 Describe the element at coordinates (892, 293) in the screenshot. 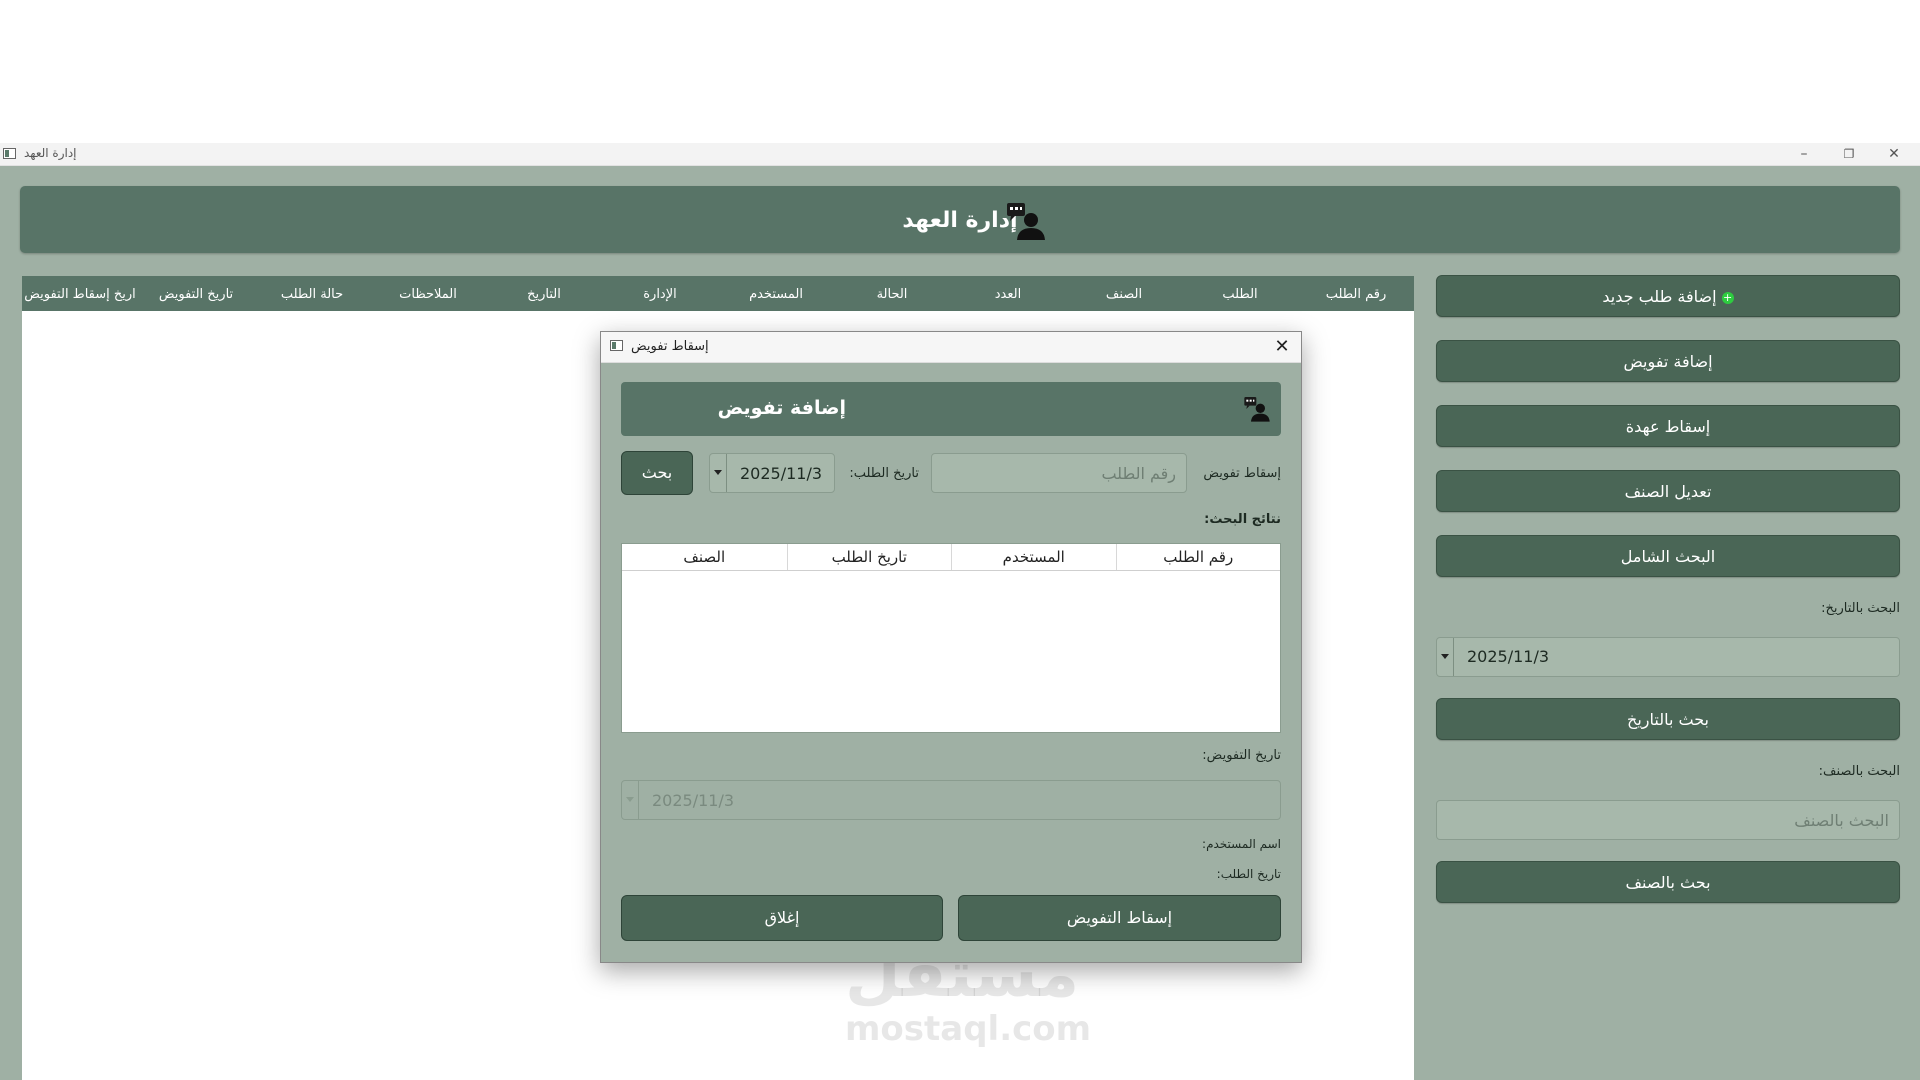

I see `column-header: الحالة` at that location.